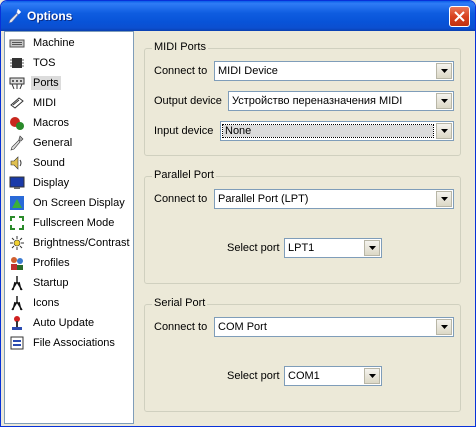 This screenshot has width=476, height=427. I want to click on select-value: Parallel Port (LPT), so click(263, 199).